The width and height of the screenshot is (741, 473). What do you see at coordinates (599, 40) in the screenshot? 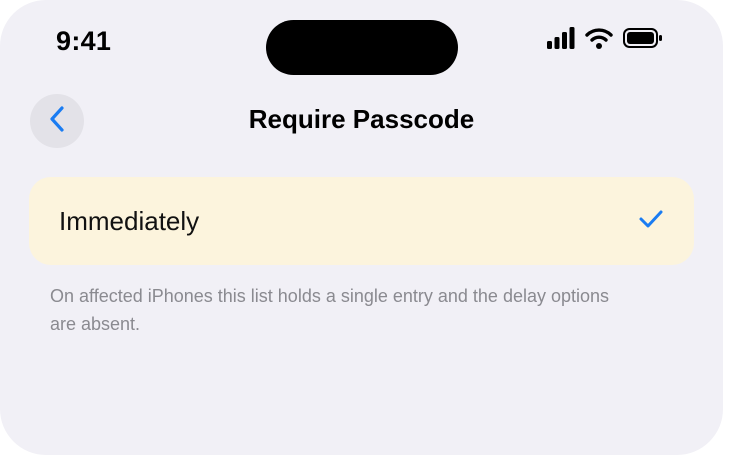
I see `wifi-icon` at bounding box center [599, 40].